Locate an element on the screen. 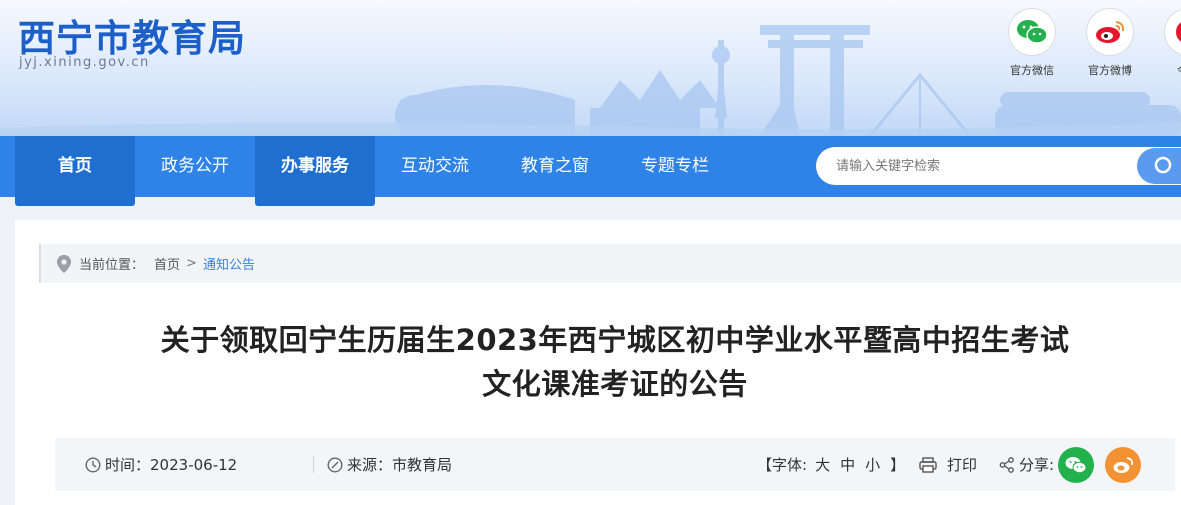 Image resolution: width=1181 pixels, height=505 pixels. social-wechat-label: 官方微信 is located at coordinates (1032, 70).